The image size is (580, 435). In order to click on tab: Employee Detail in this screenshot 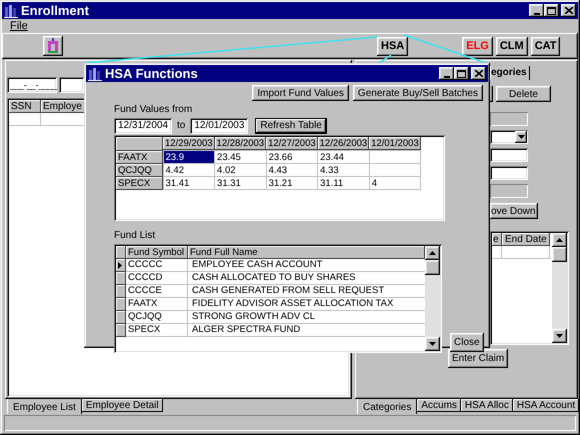, I will do `click(122, 405)`.